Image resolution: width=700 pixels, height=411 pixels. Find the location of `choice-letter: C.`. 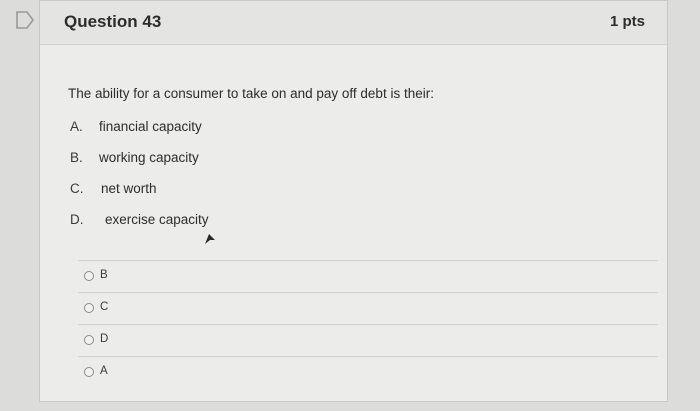

choice-letter: C. is located at coordinates (77, 188).